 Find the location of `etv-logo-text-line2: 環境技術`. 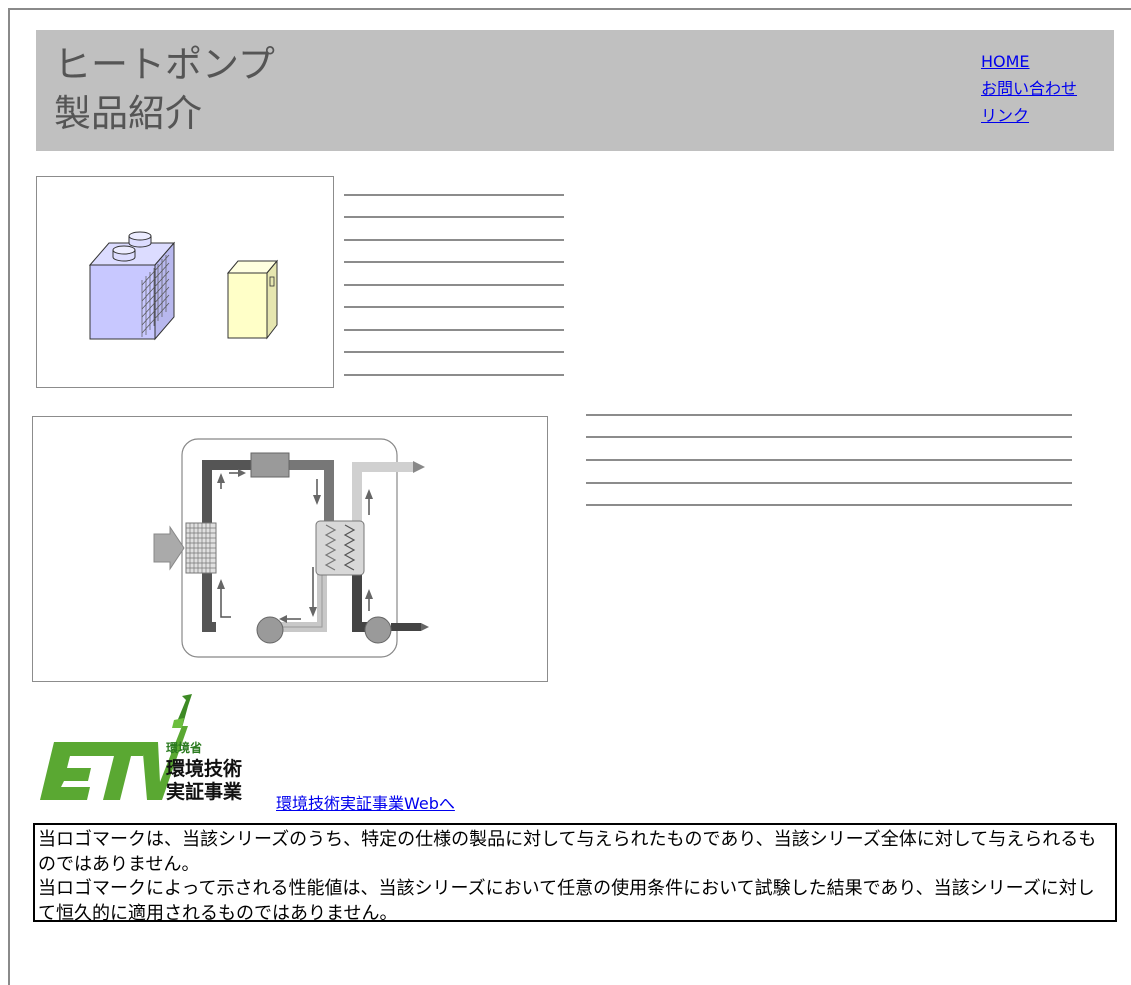

etv-logo-text-line2: 環境技術 is located at coordinates (204, 768).